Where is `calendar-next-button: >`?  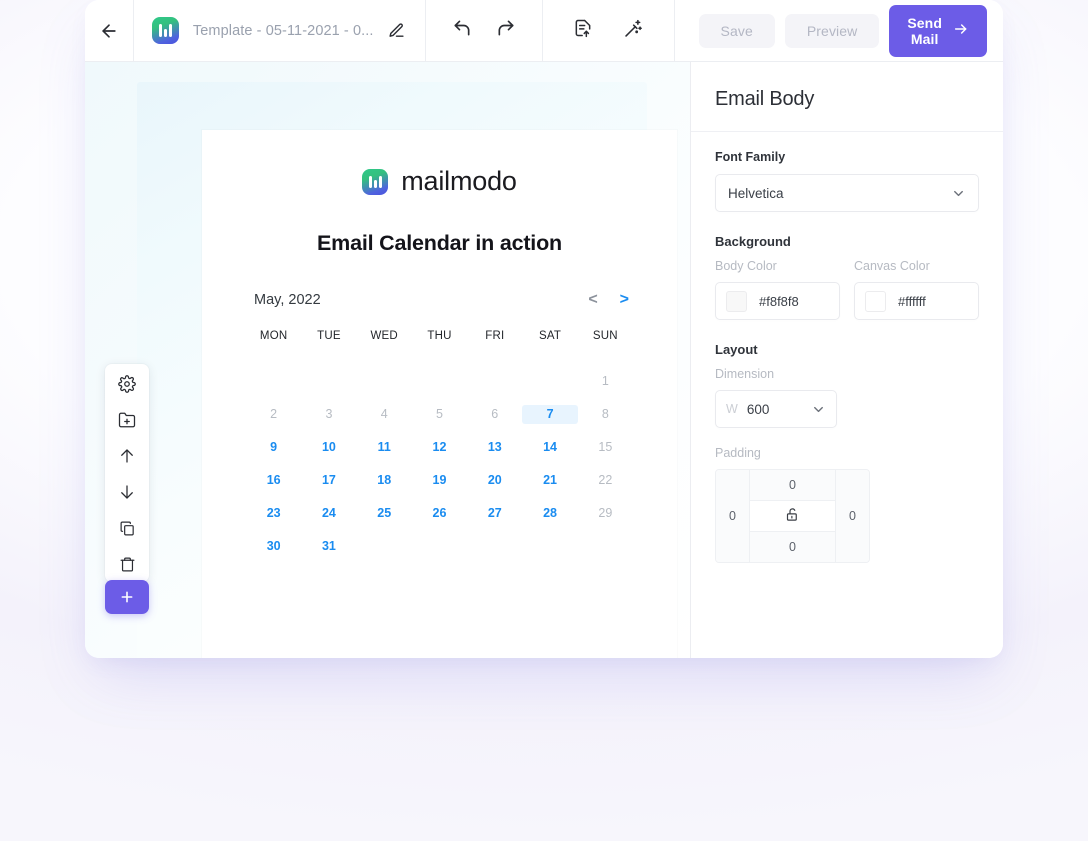
calendar-next-button: > is located at coordinates (624, 300).